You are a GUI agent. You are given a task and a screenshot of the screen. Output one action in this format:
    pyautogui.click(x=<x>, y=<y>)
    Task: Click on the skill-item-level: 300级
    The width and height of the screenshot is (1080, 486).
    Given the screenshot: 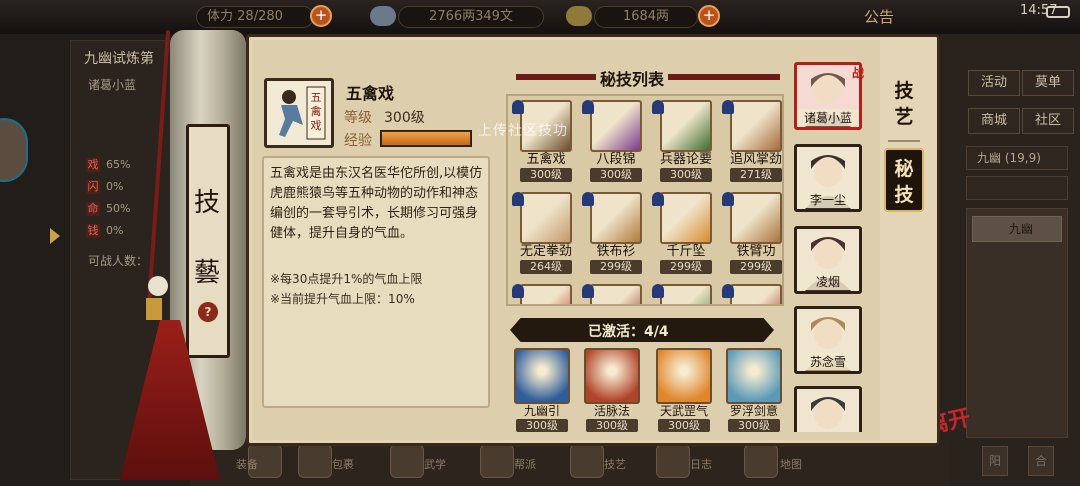 What is the action you would take?
    pyautogui.click(x=616, y=175)
    